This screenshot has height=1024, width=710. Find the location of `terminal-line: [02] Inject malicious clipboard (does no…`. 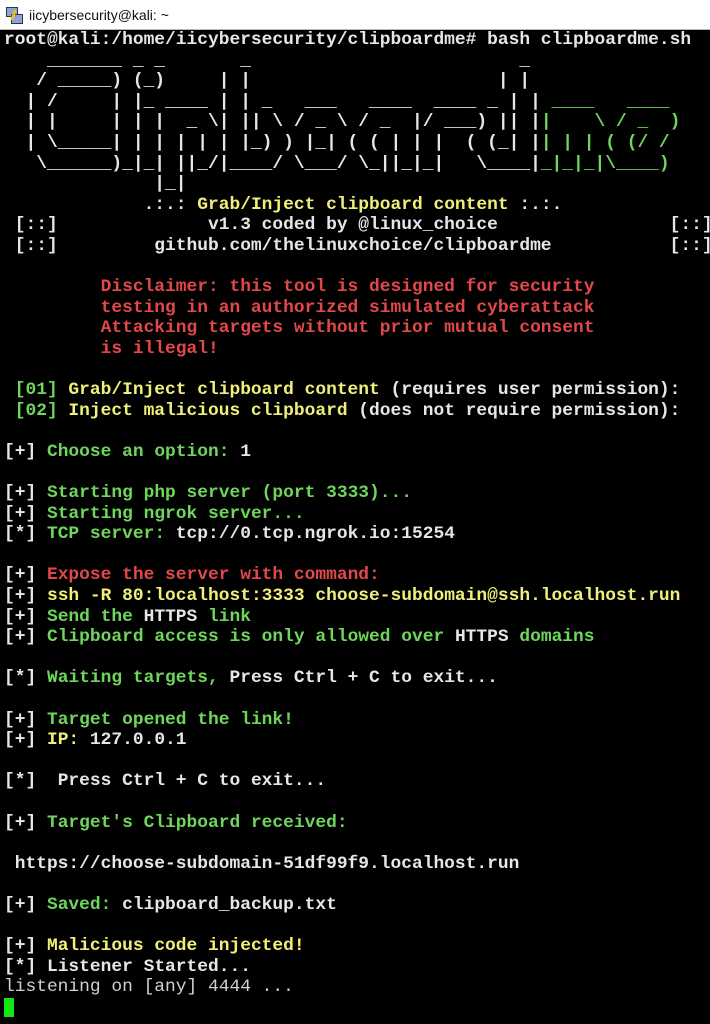

terminal-line: [02] Inject malicious clipboard (does no… is located at coordinates (357, 411).